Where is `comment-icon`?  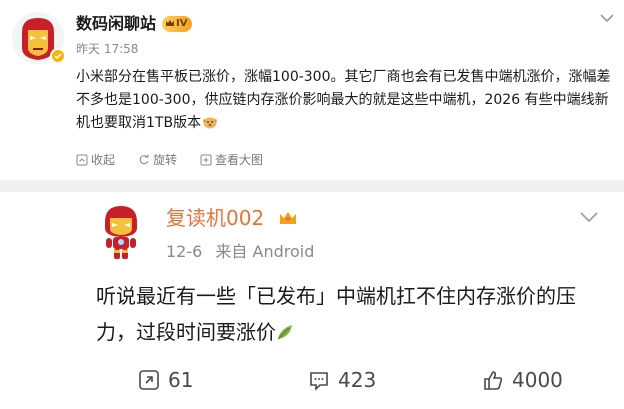
comment-icon is located at coordinates (319, 381).